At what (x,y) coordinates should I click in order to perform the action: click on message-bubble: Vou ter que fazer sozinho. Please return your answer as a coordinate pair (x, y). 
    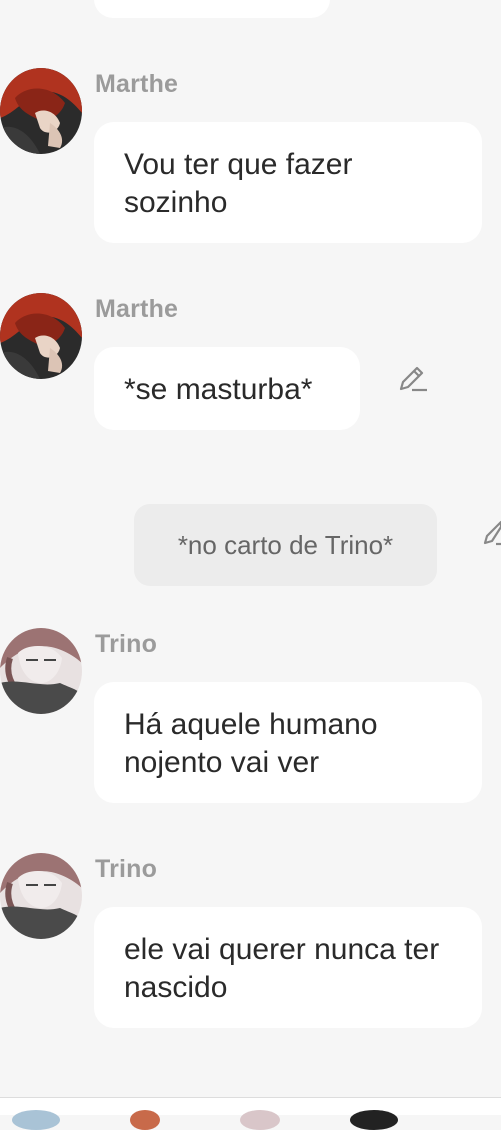
    Looking at the image, I should click on (288, 182).